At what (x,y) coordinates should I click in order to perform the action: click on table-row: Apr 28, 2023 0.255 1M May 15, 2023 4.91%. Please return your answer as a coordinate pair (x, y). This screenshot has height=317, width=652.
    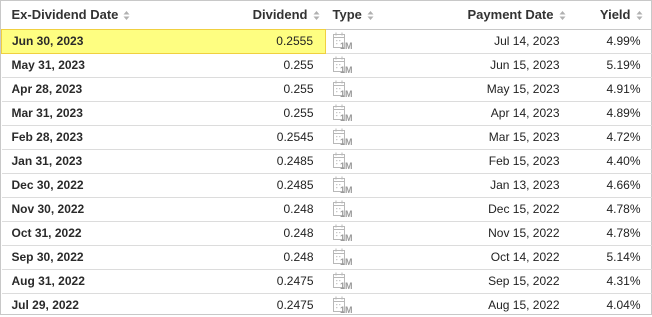
    Looking at the image, I should click on (326, 89).